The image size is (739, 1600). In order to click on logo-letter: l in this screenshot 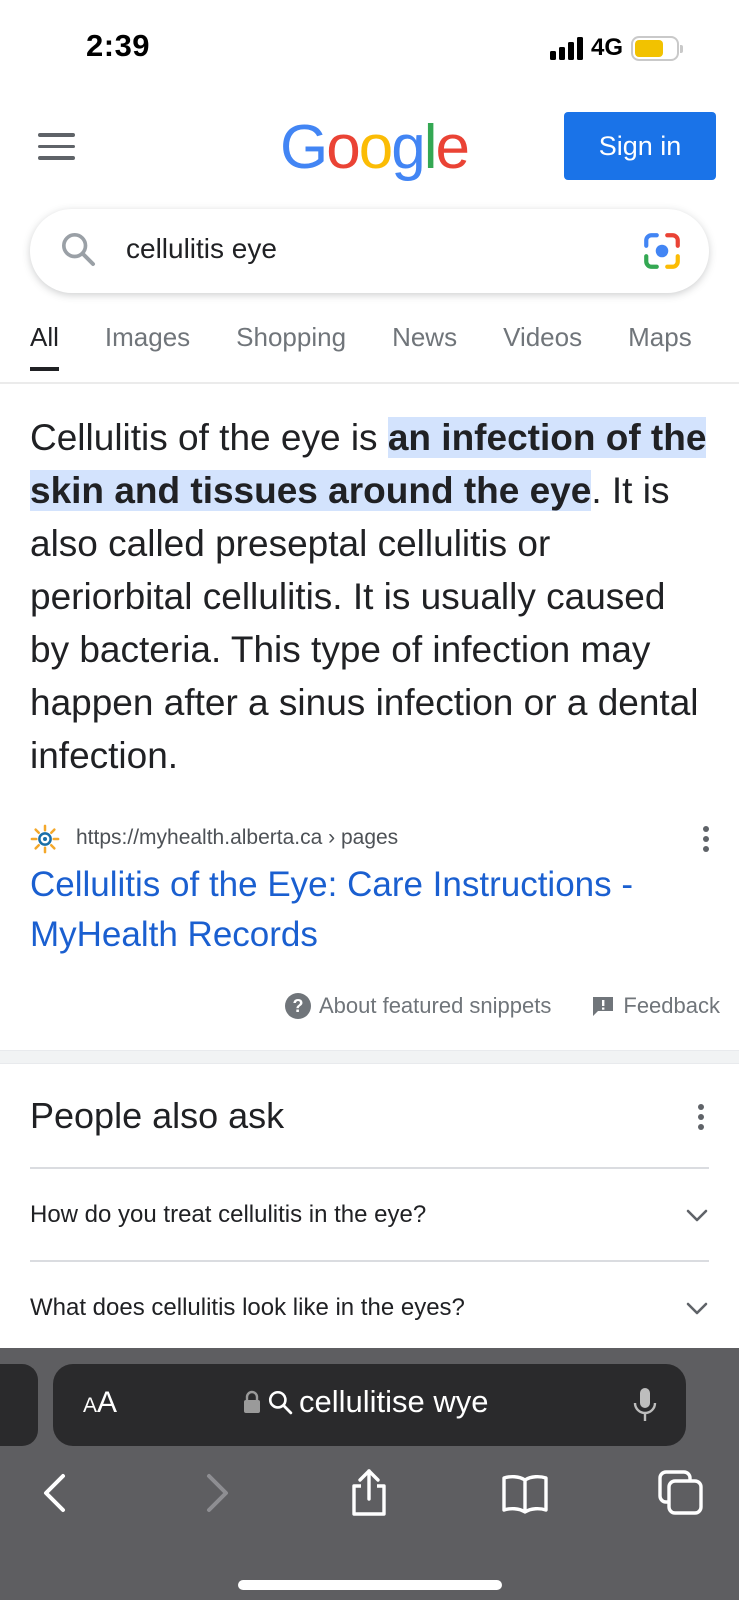, I will do `click(430, 147)`.